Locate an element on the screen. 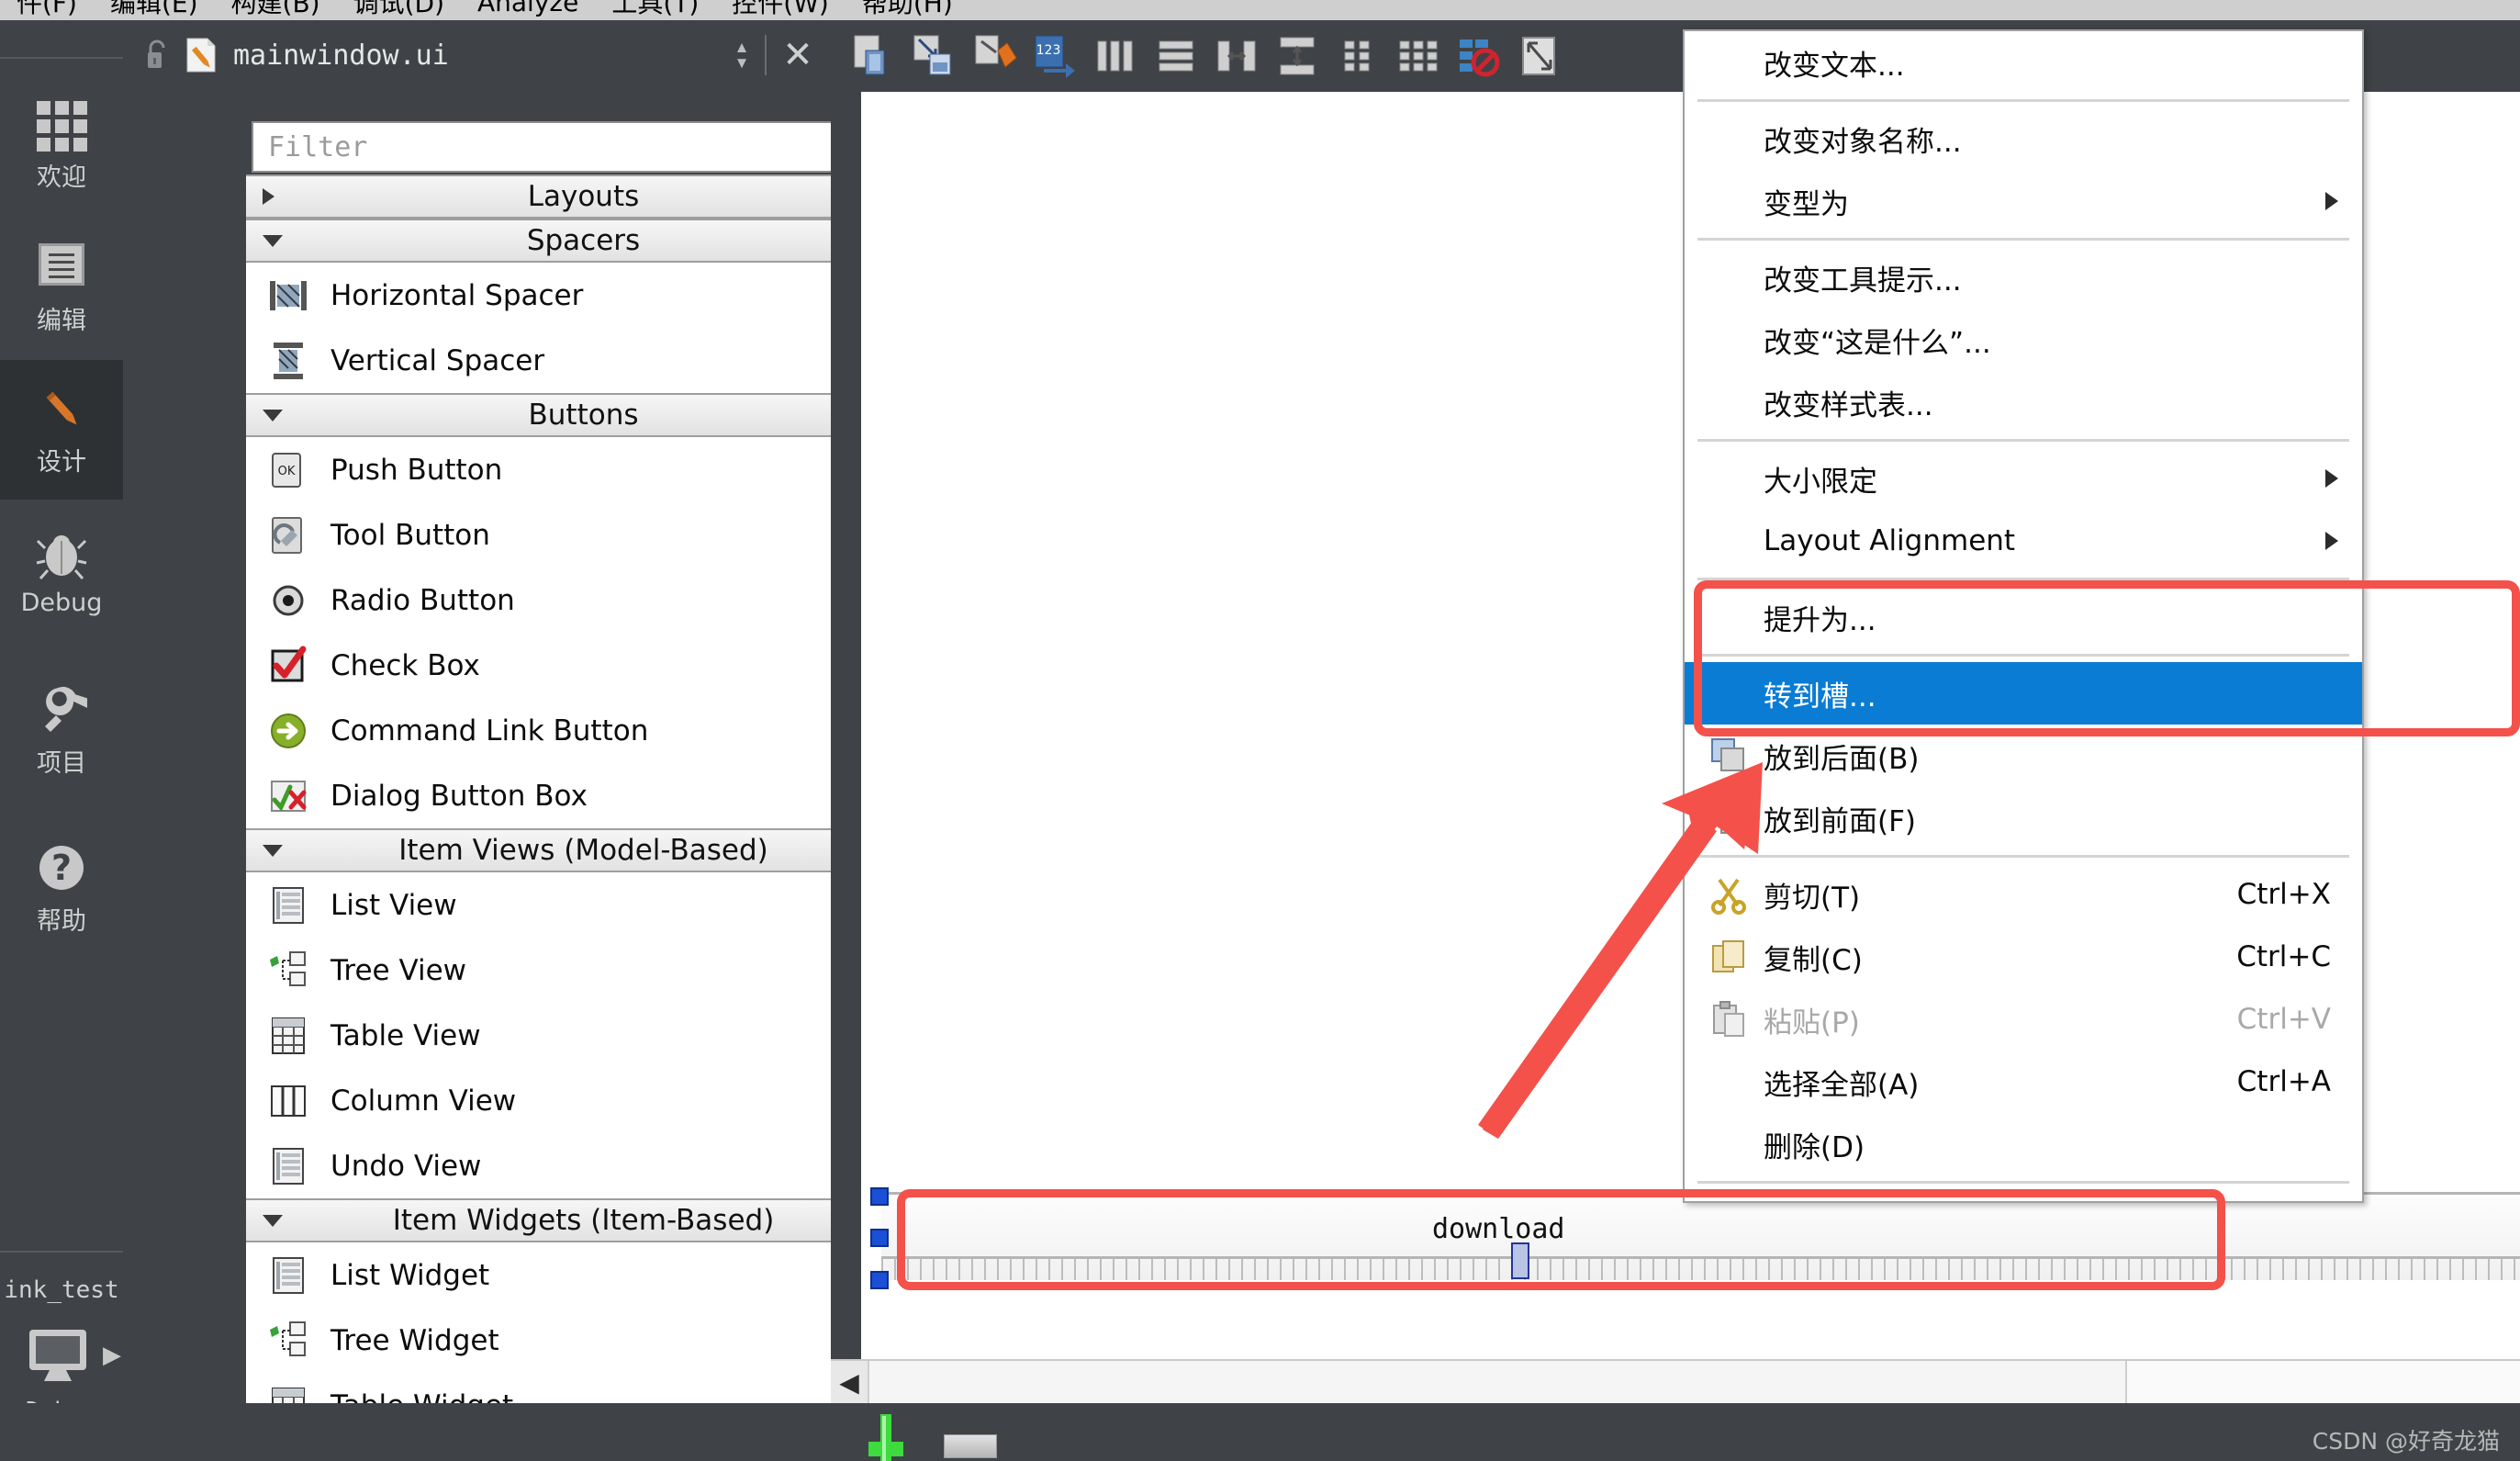 The height and width of the screenshot is (1461, 2520). edit-widgets-icon is located at coordinates (873, 56).